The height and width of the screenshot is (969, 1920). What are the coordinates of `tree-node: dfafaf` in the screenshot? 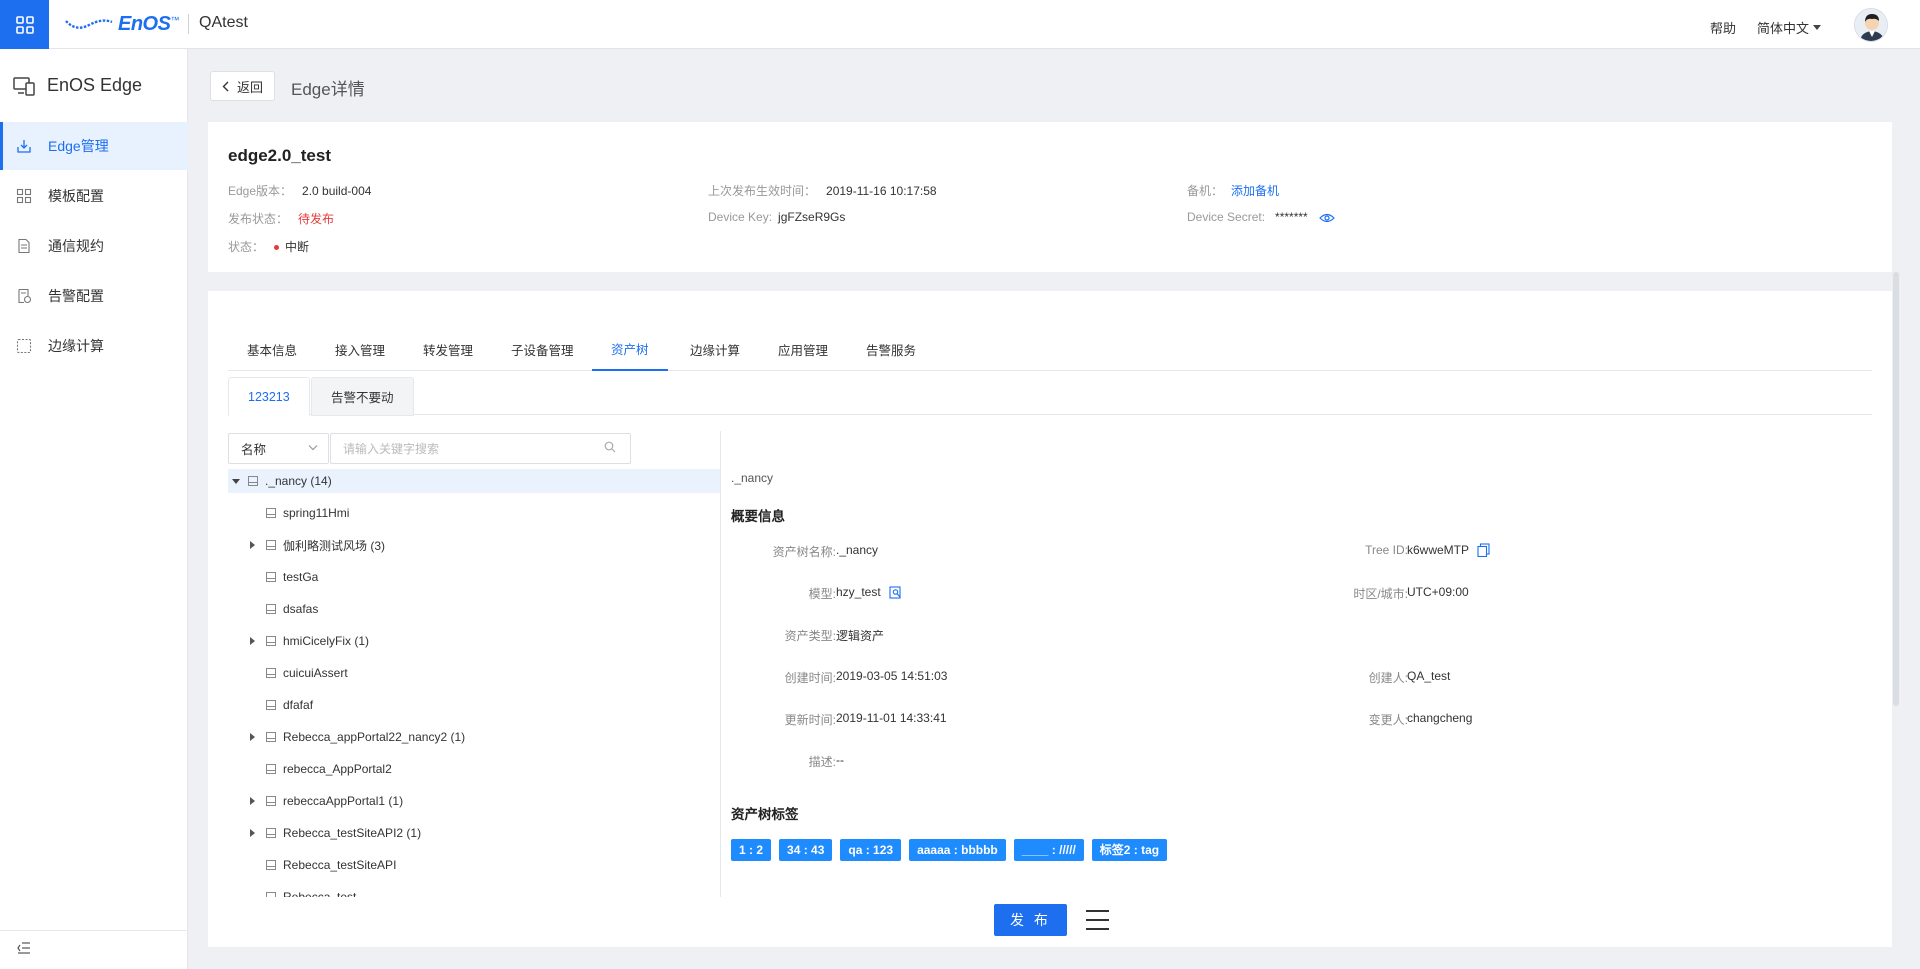 It's located at (474, 705).